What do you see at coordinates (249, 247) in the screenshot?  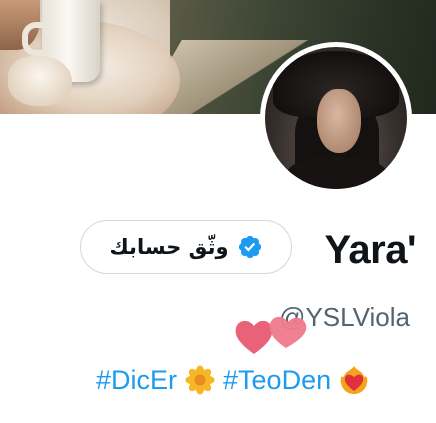 I see `verified-badge-icon` at bounding box center [249, 247].